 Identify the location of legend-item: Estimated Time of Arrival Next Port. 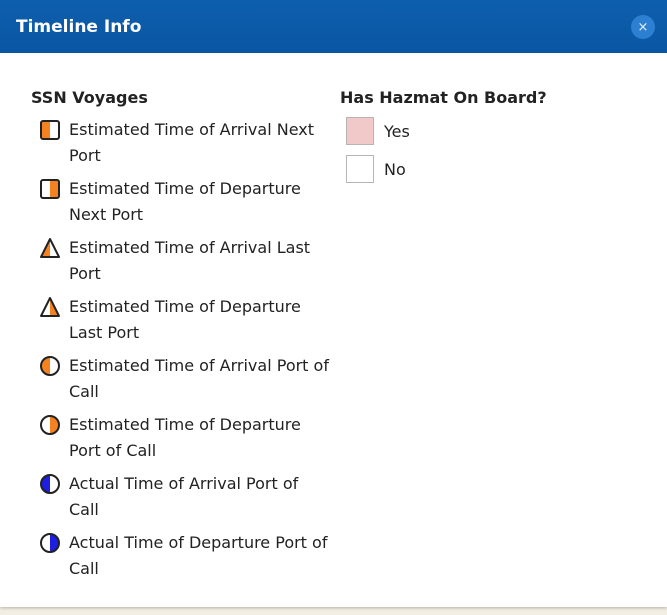
(181, 144).